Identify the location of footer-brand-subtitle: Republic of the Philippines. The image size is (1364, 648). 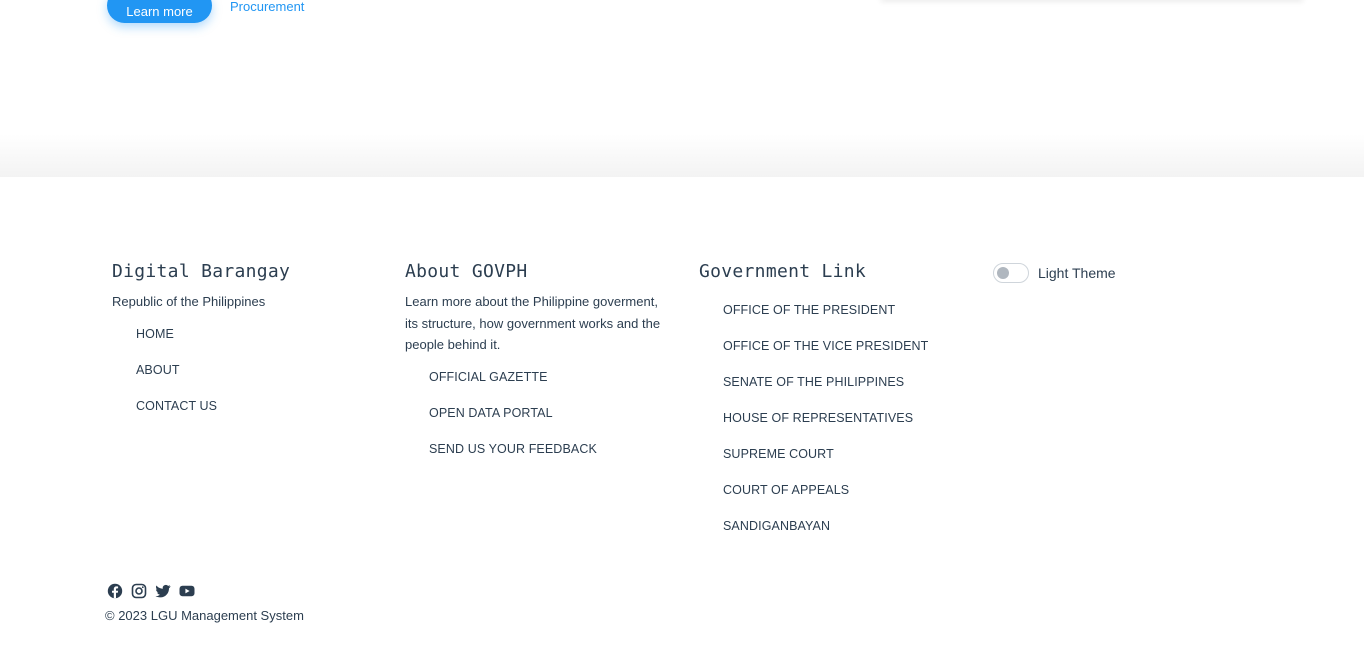
(189, 301).